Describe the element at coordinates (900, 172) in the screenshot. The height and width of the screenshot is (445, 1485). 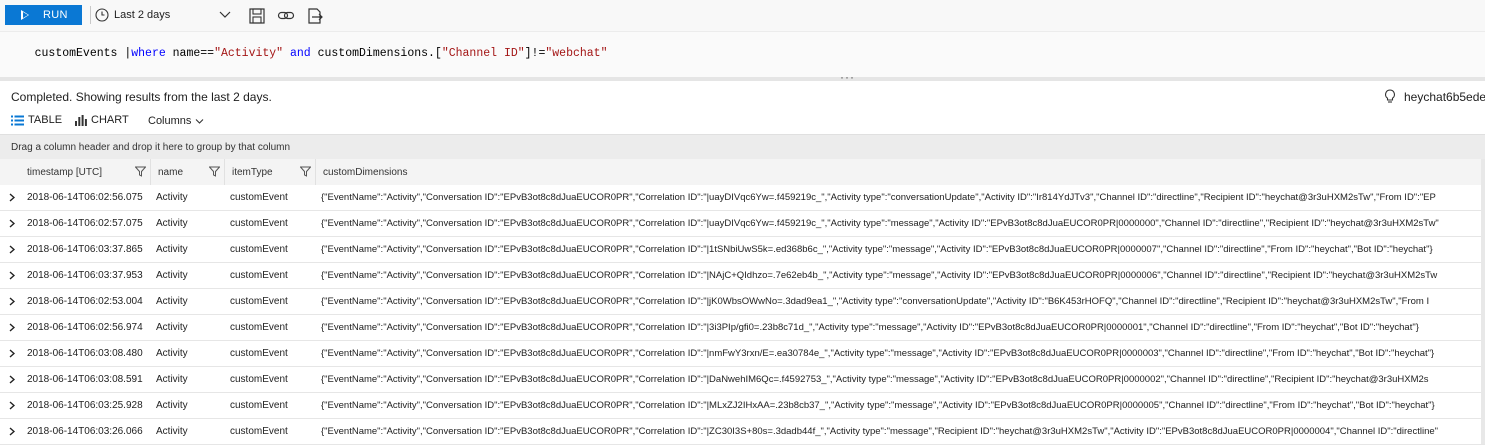
I see `column-header-customdimensions: customDimensions` at that location.